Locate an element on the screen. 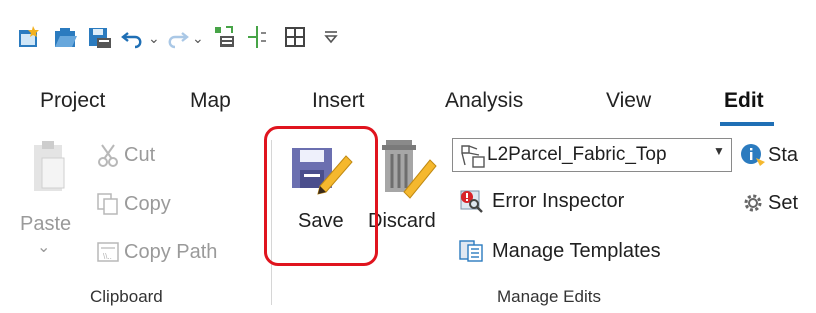 This screenshot has height=313, width=816. redo-icon is located at coordinates (177, 37).